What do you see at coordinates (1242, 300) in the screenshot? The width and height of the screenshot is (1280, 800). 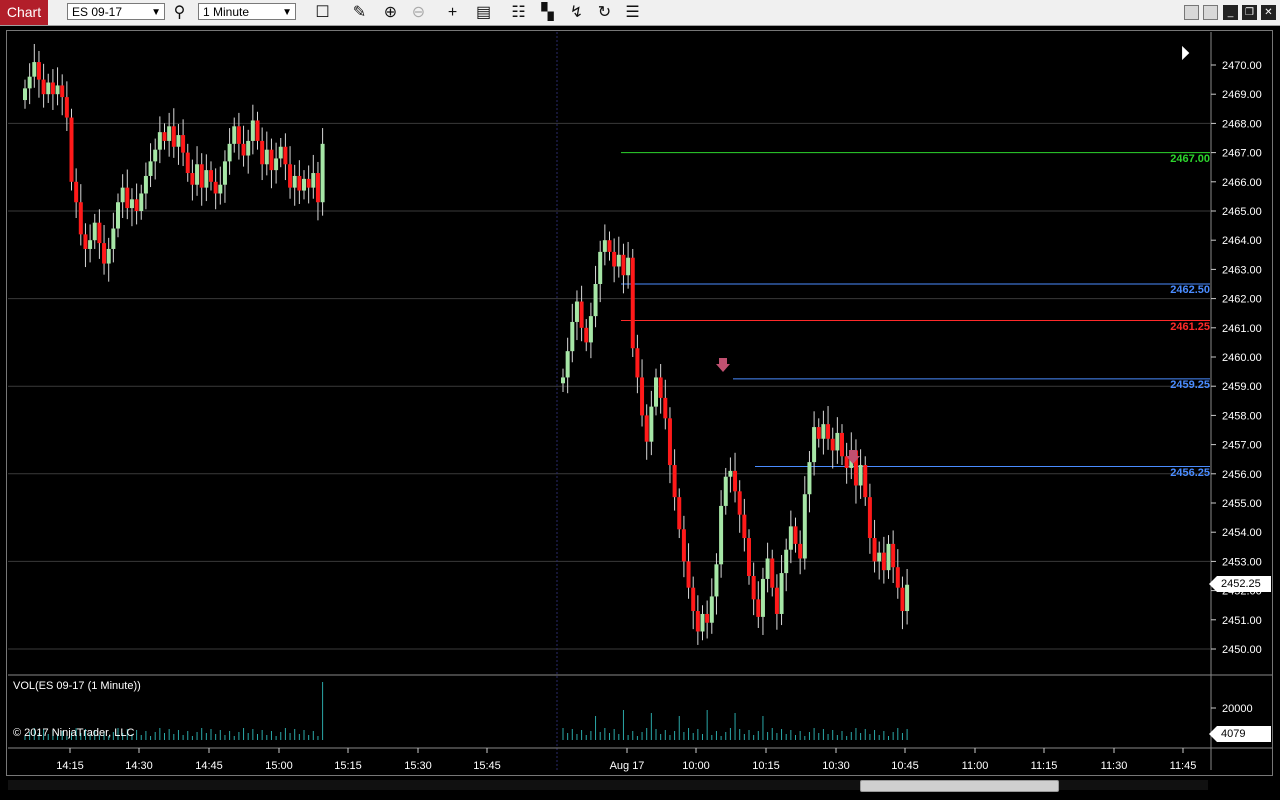 I see `price-axis-label: 2462.00` at bounding box center [1242, 300].